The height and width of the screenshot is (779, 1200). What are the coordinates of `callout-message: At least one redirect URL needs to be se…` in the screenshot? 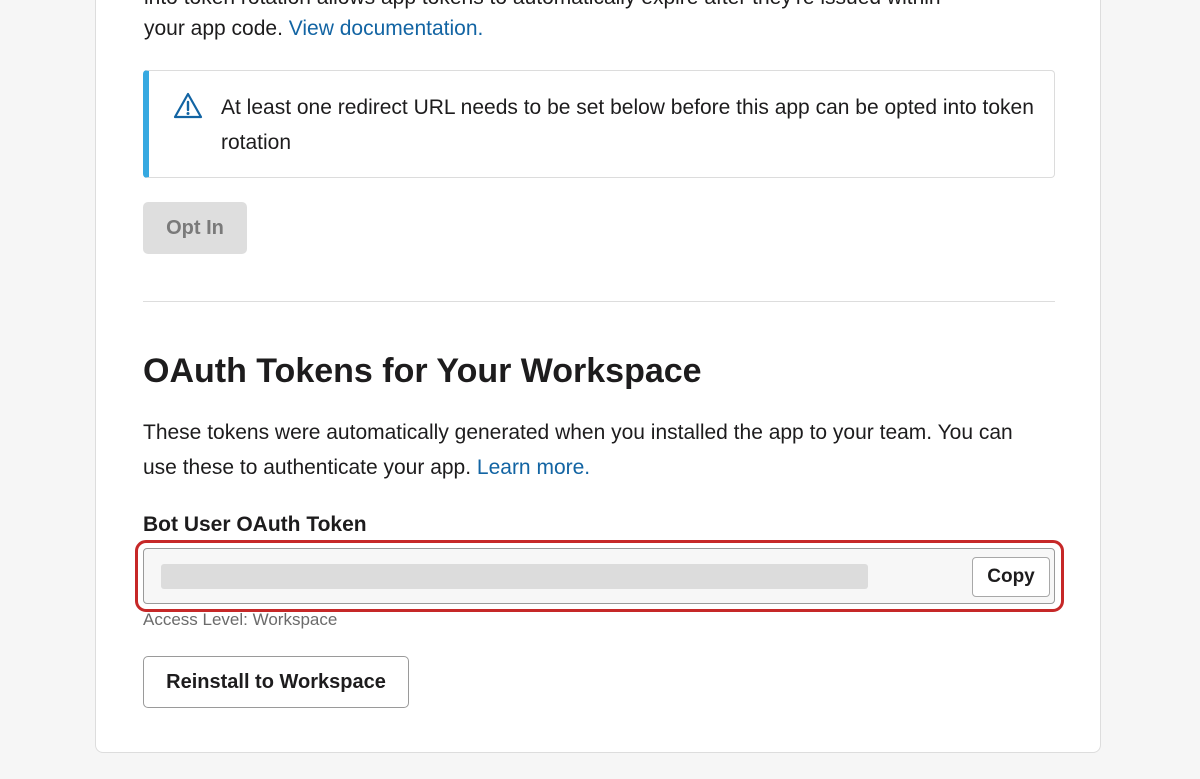 It's located at (627, 125).